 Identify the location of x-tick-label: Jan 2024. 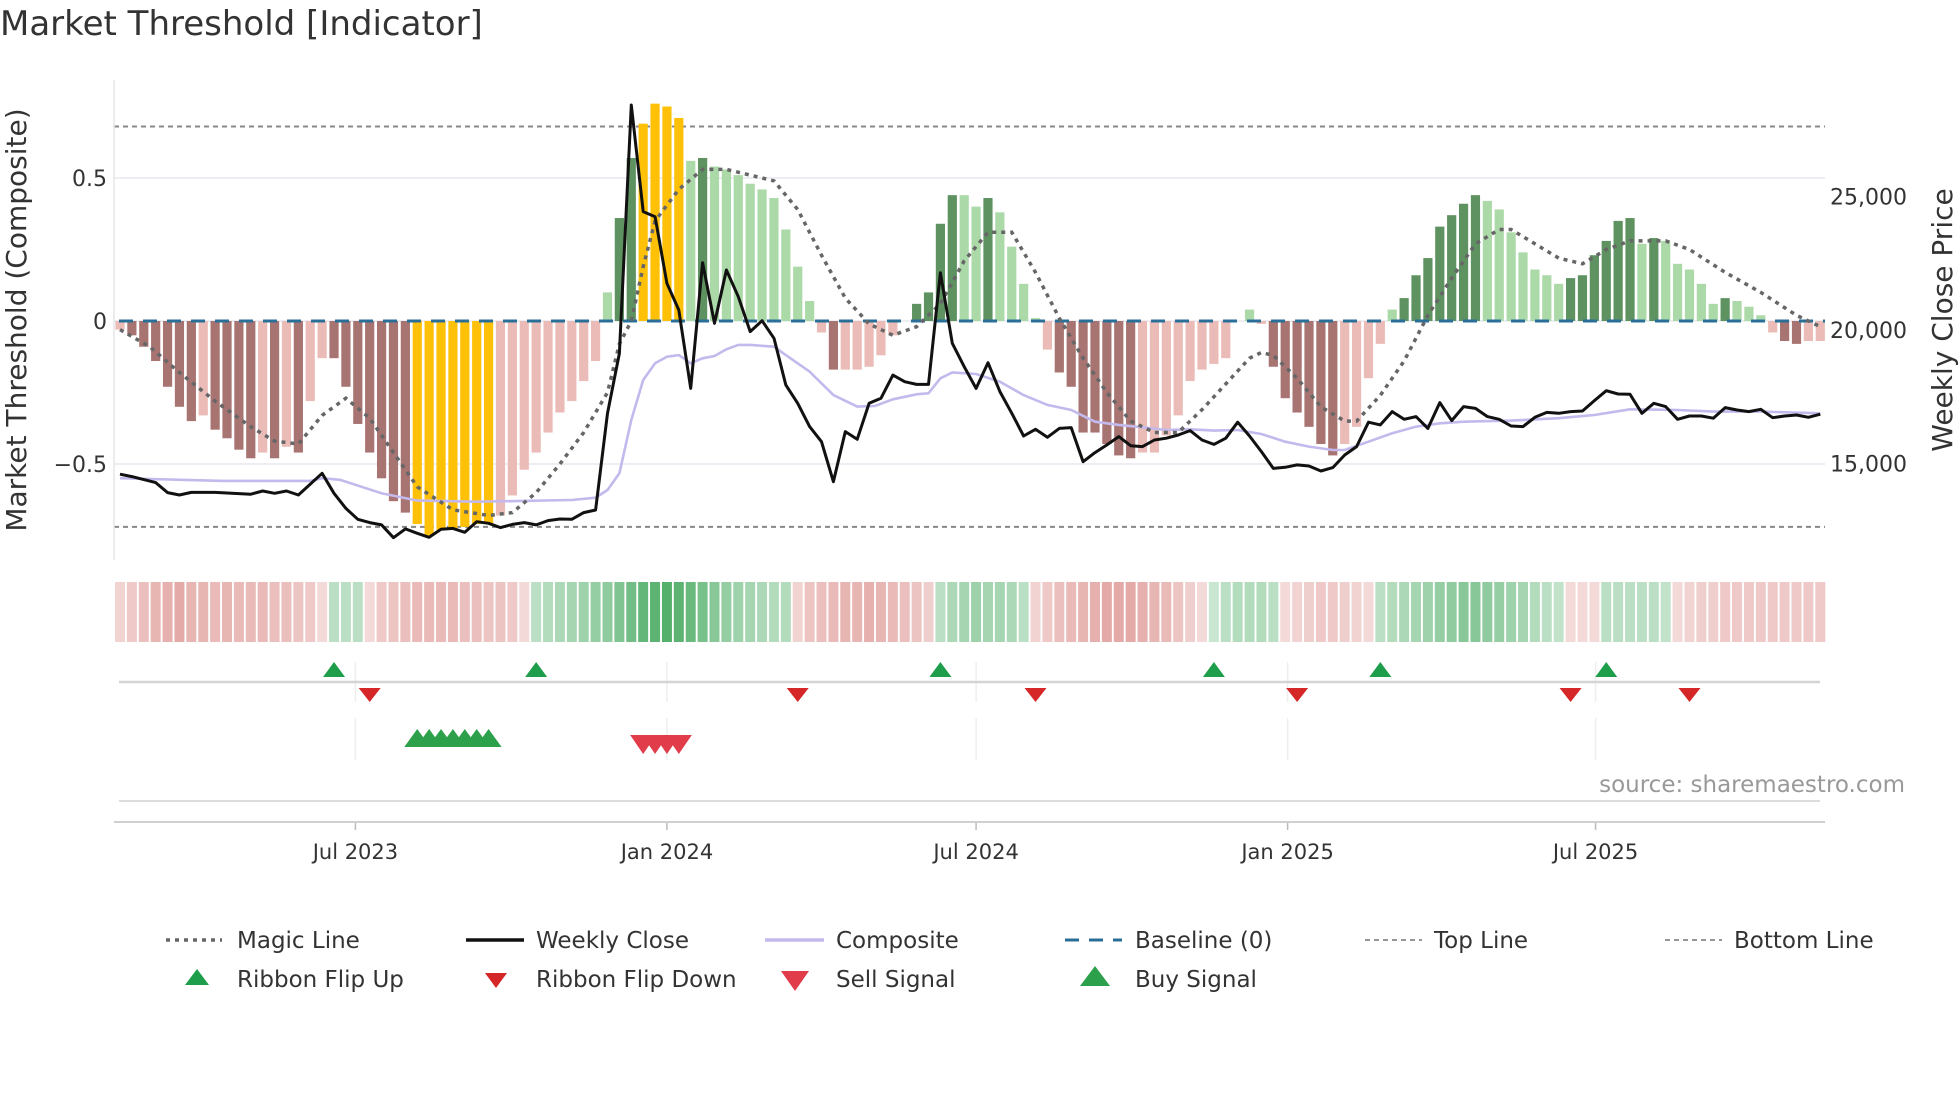
(666, 852).